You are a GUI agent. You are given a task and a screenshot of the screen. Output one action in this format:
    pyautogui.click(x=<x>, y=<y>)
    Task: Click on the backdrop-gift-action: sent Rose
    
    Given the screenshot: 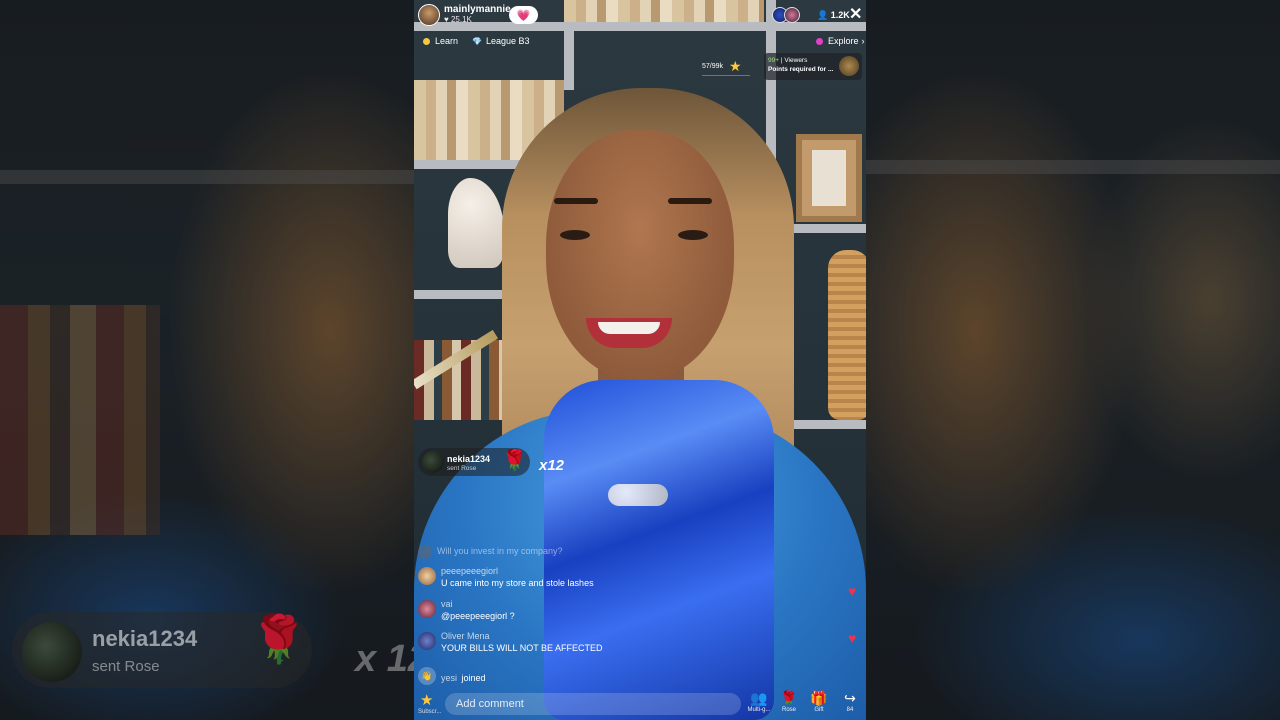 What is the action you would take?
    pyautogui.click(x=126, y=666)
    